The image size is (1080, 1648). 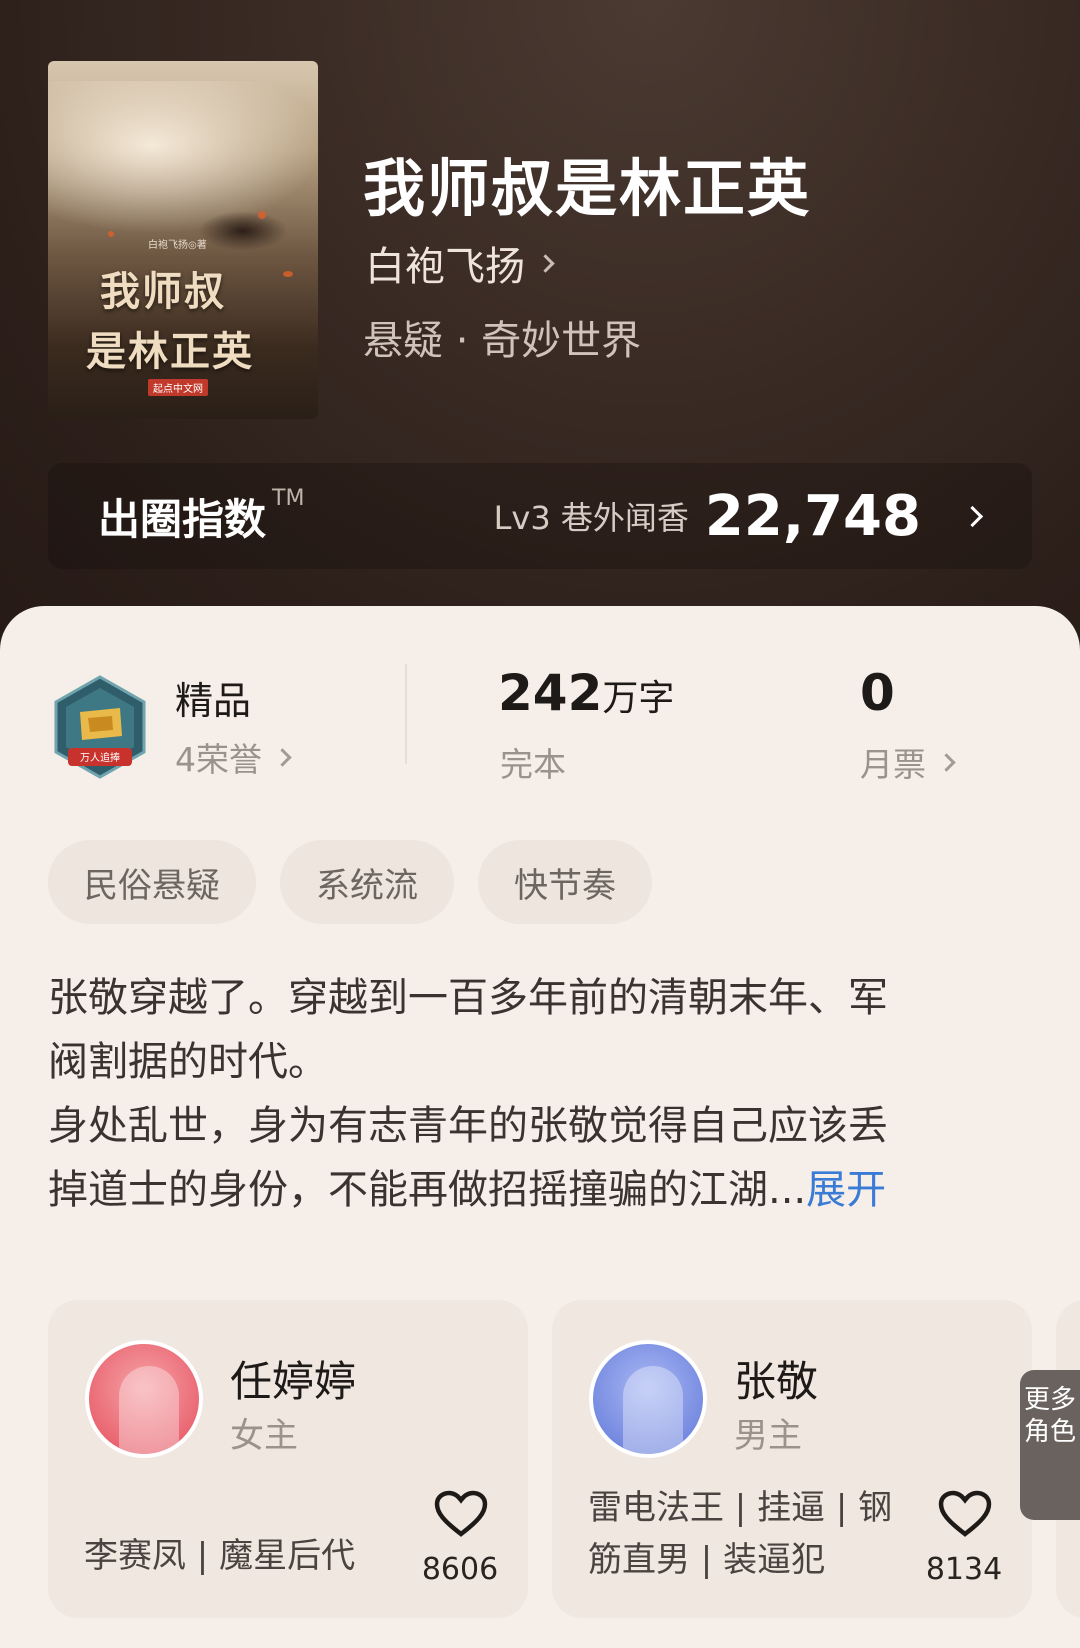 I want to click on description-line: 阀割据的时代。, so click(x=188, y=1062).